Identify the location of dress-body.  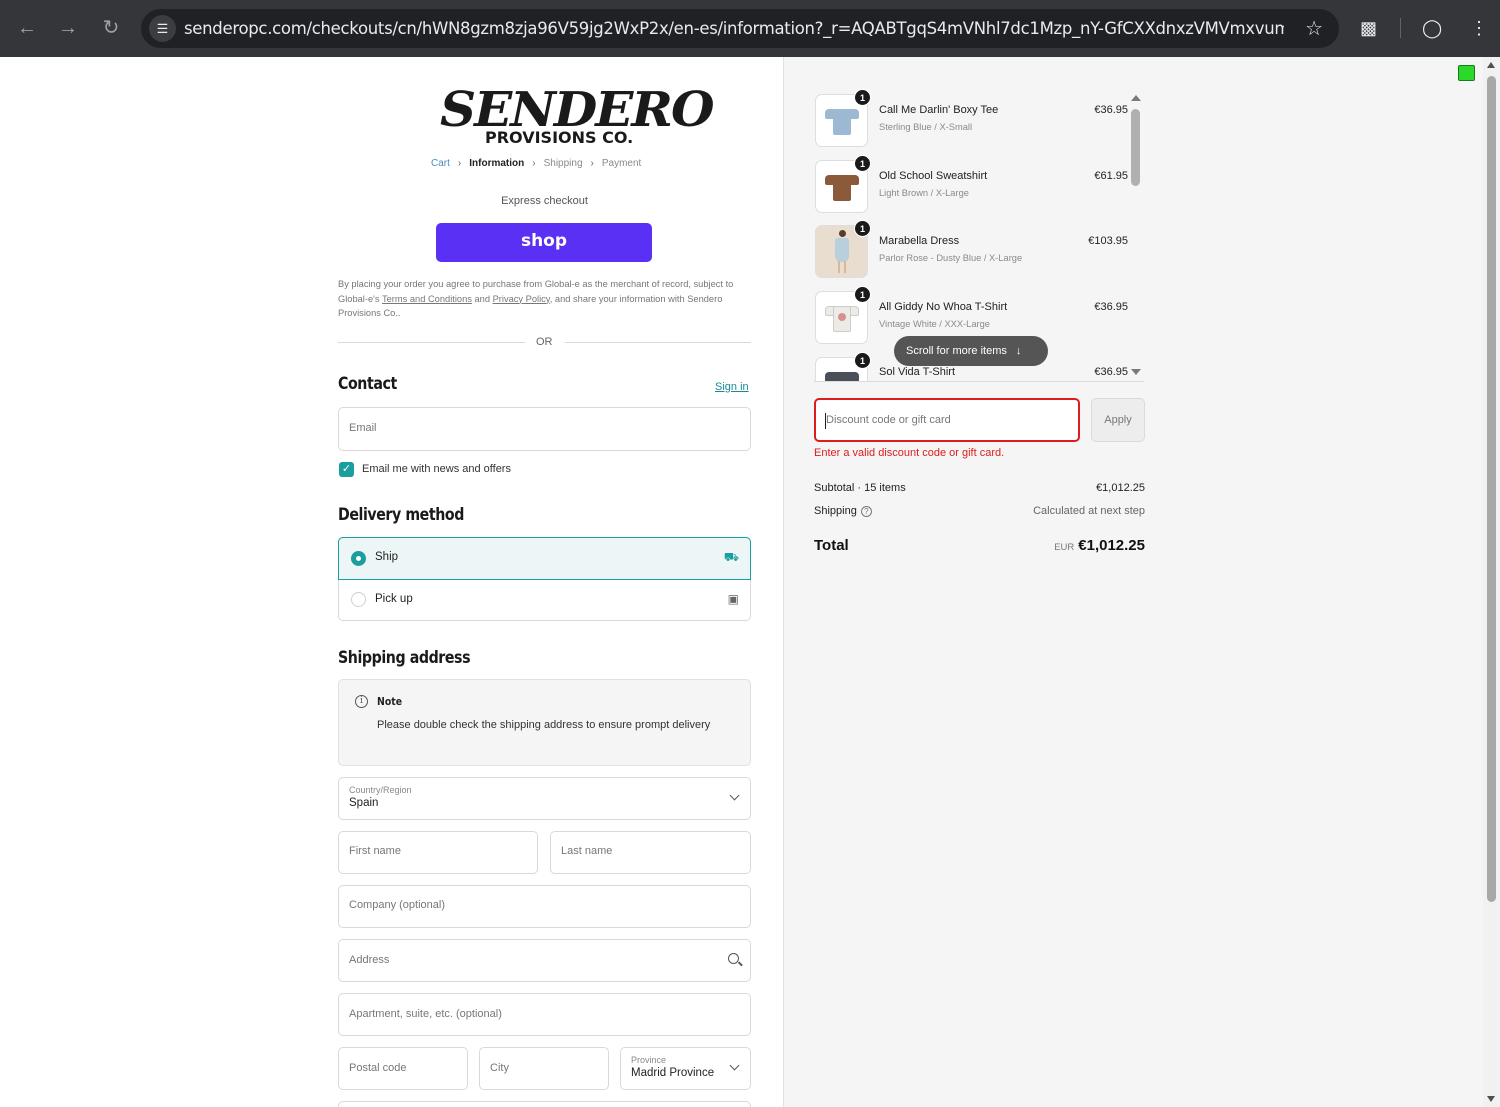
(842, 250).